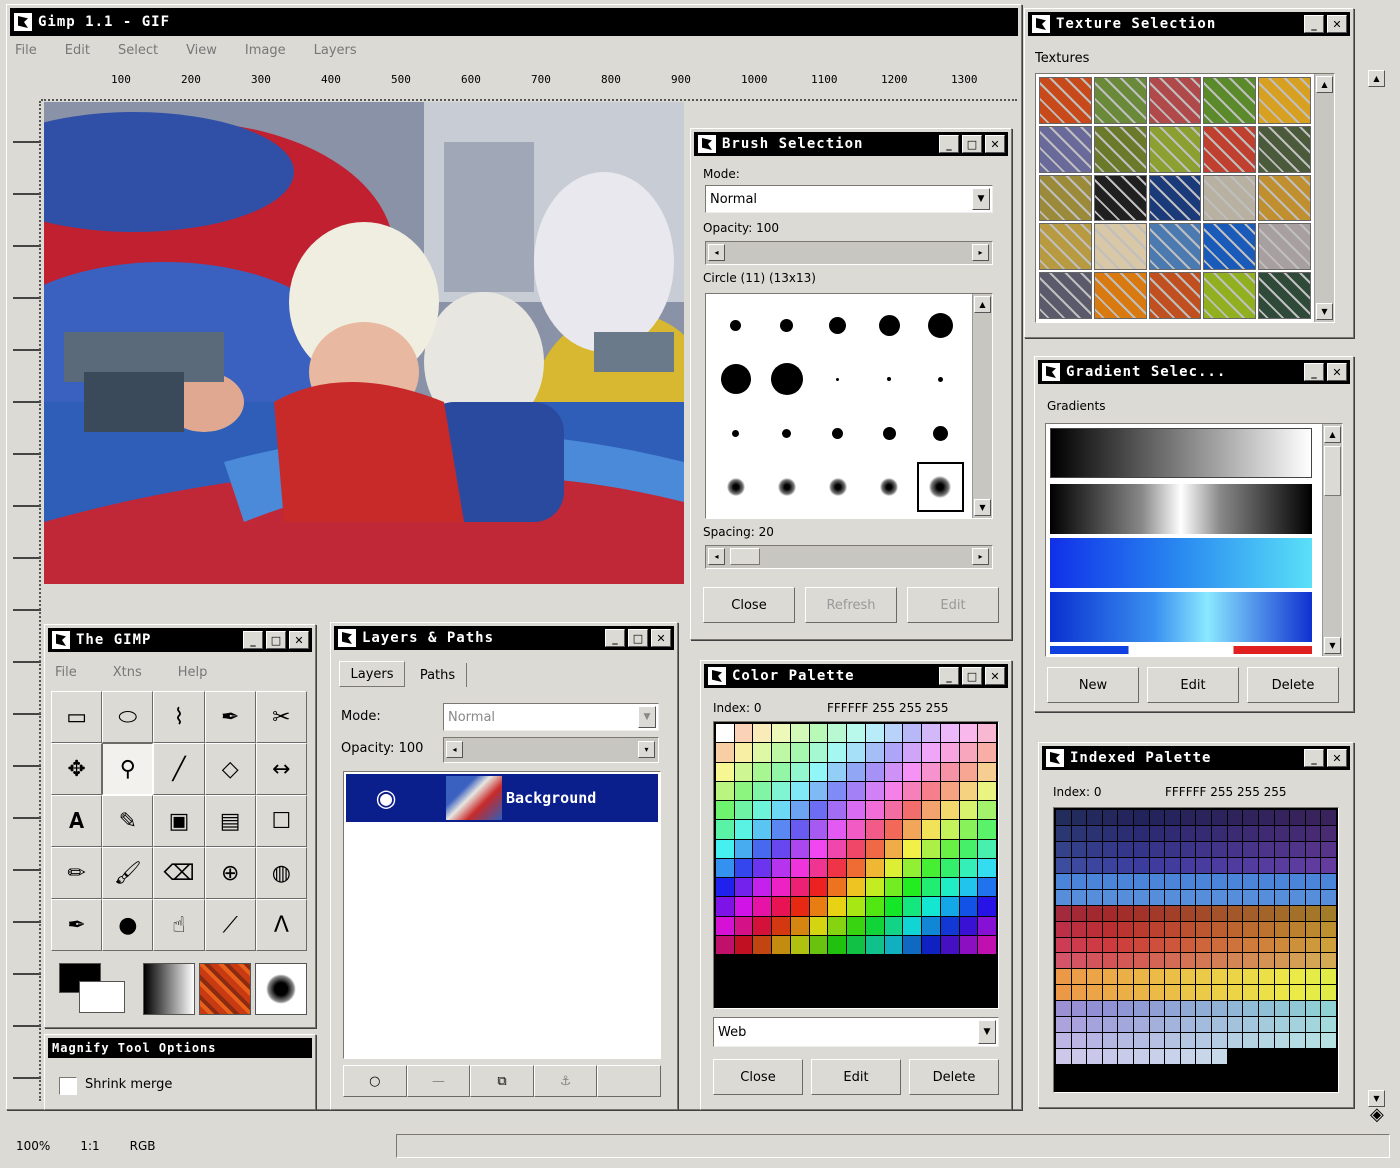  I want to click on ink-tool-icon: ✒, so click(77, 925).